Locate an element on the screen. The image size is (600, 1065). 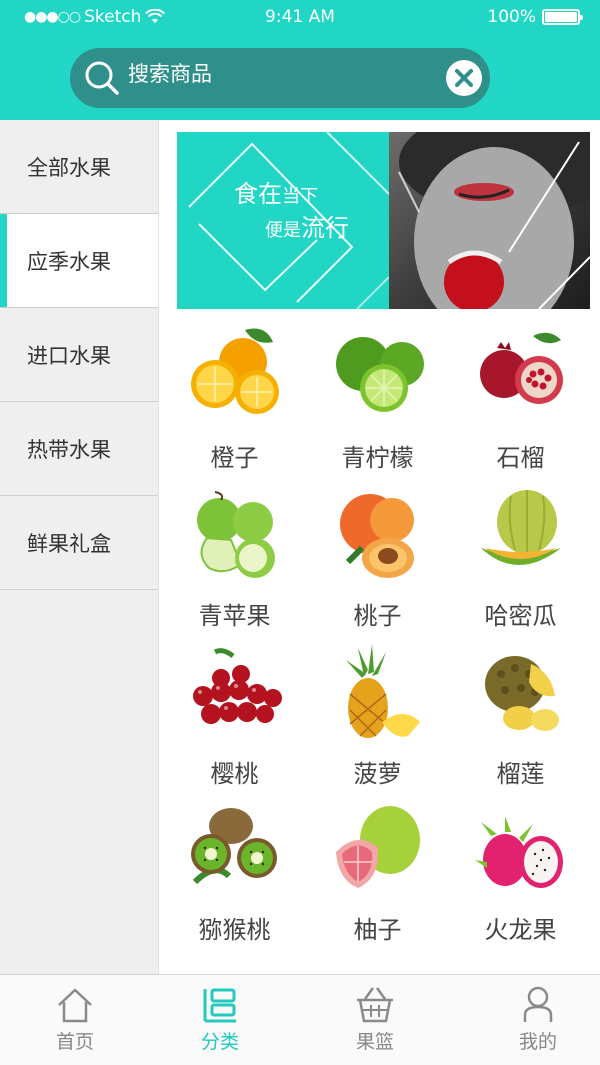
status-right: 100% is located at coordinates (535, 17).